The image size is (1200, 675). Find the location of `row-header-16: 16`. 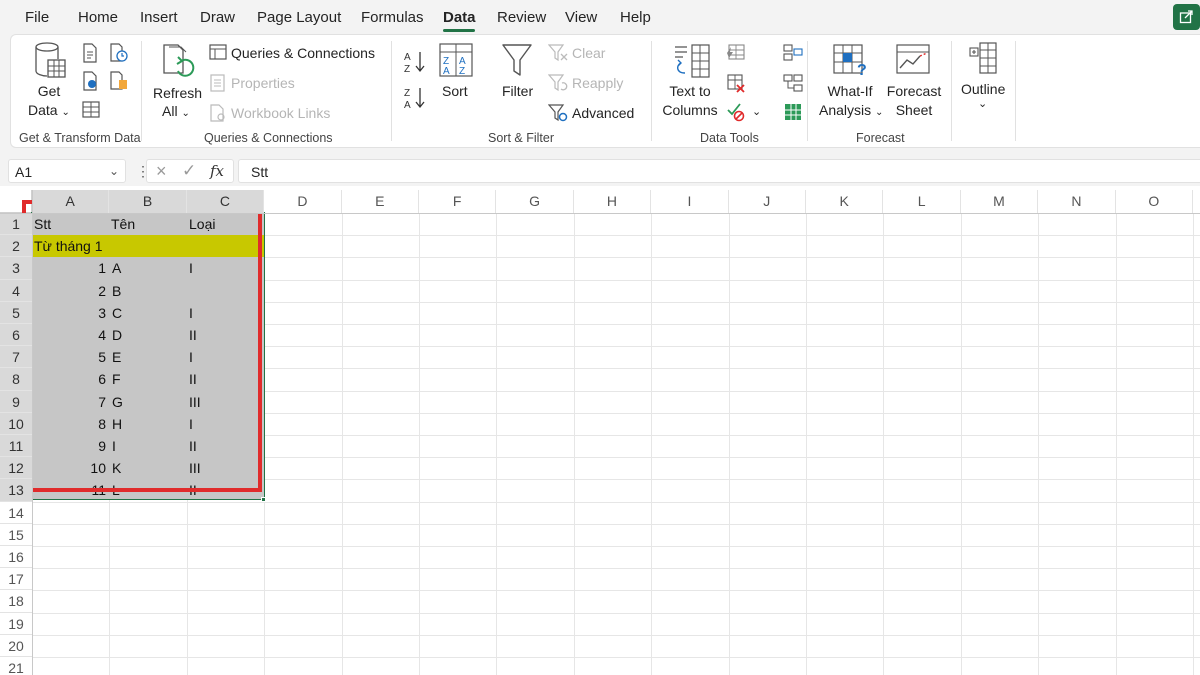

row-header-16: 16 is located at coordinates (16, 557).